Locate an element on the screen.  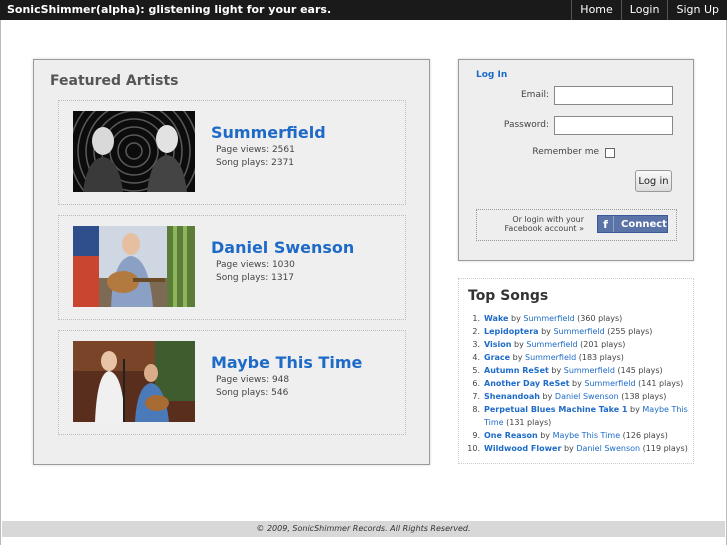
list-item: 4. Grace by Summerfield (183 plays) is located at coordinates (577, 357).